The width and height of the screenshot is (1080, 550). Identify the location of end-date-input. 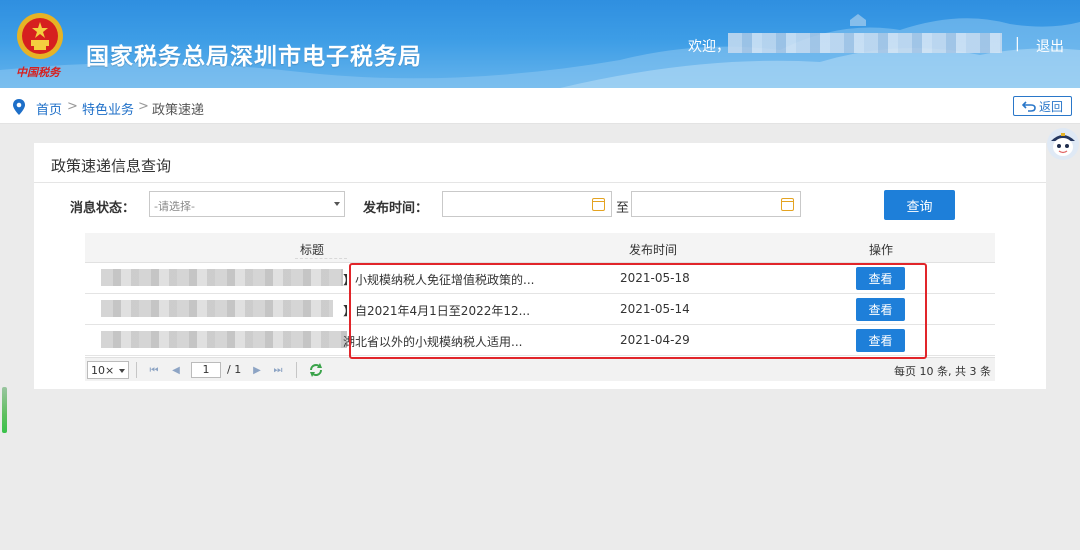
(716, 204).